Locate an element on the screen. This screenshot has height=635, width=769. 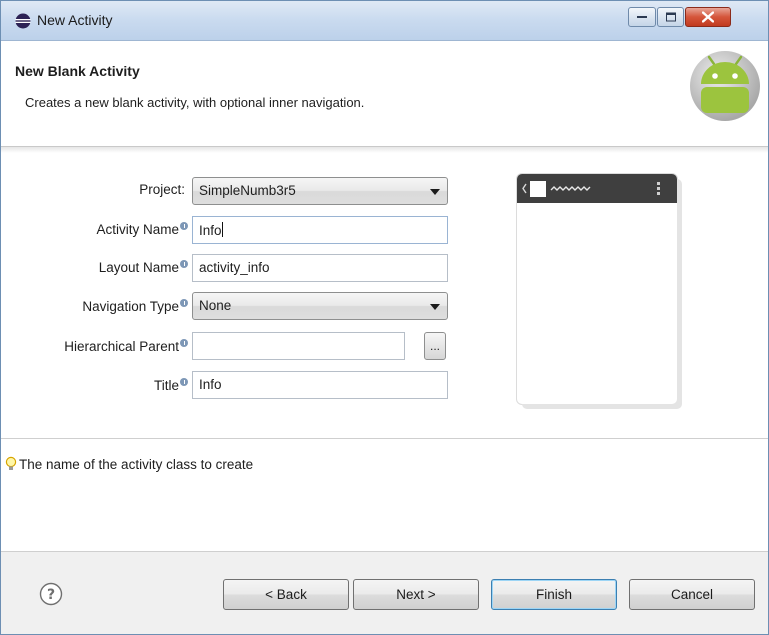
project-label: Project: is located at coordinates (162, 189).